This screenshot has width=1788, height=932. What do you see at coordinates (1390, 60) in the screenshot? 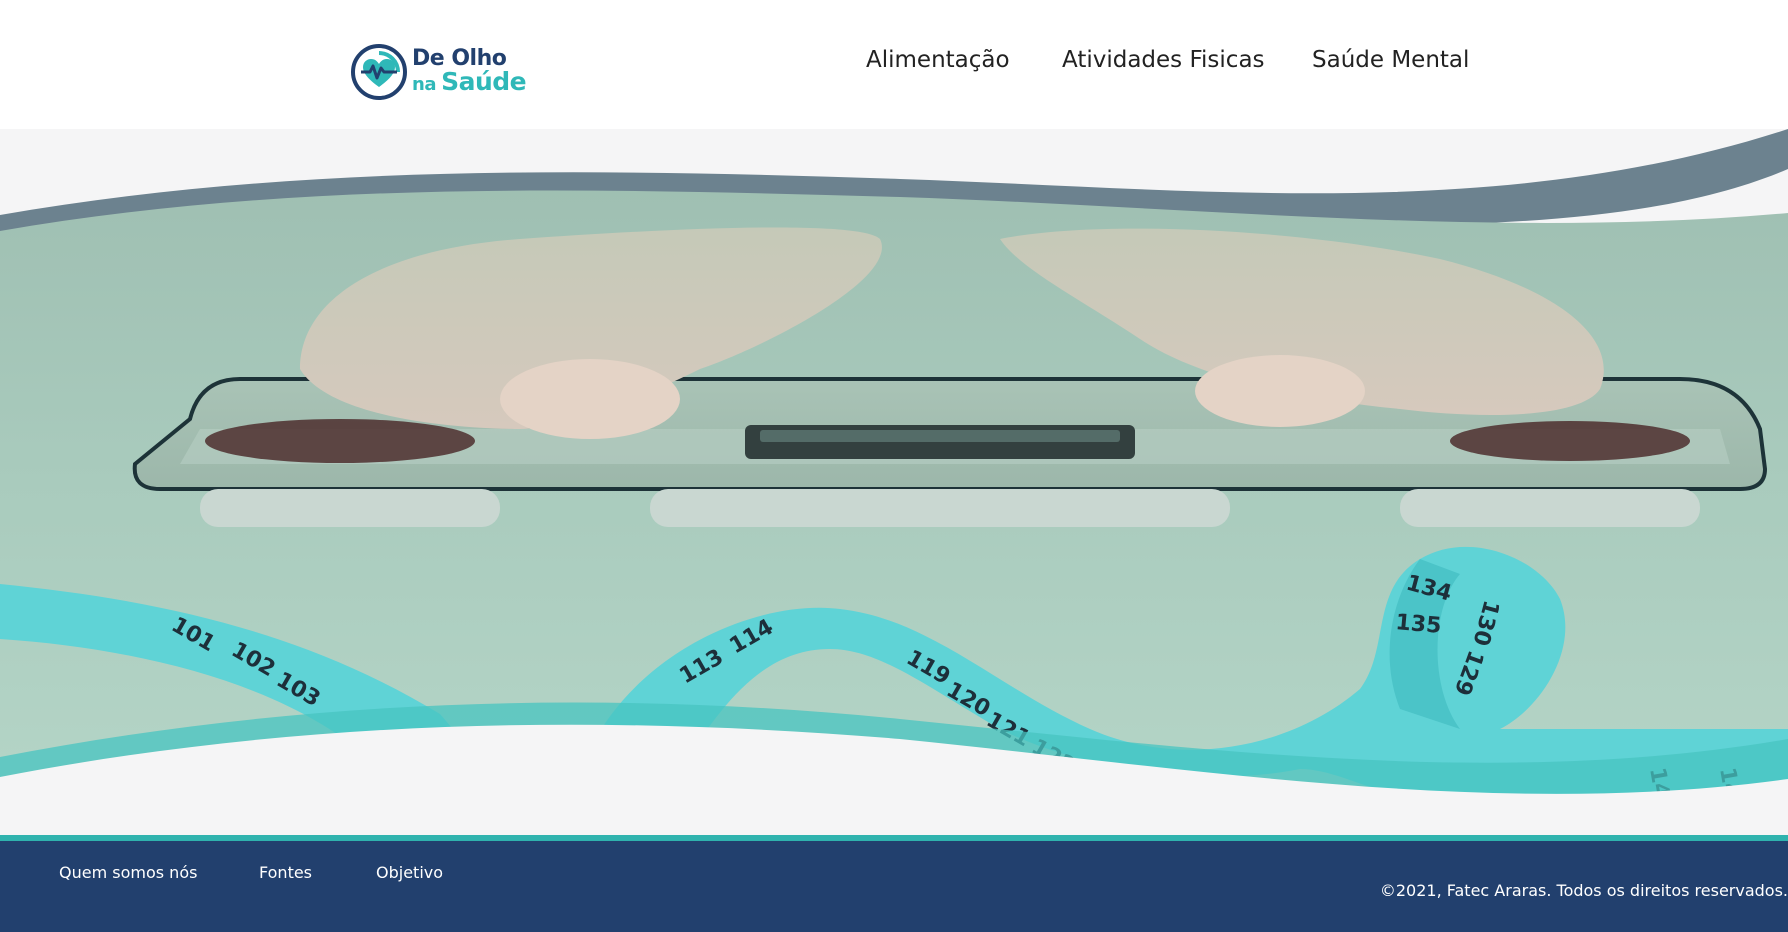
I see `nav-link-saude-mental: Saúde Mental` at bounding box center [1390, 60].